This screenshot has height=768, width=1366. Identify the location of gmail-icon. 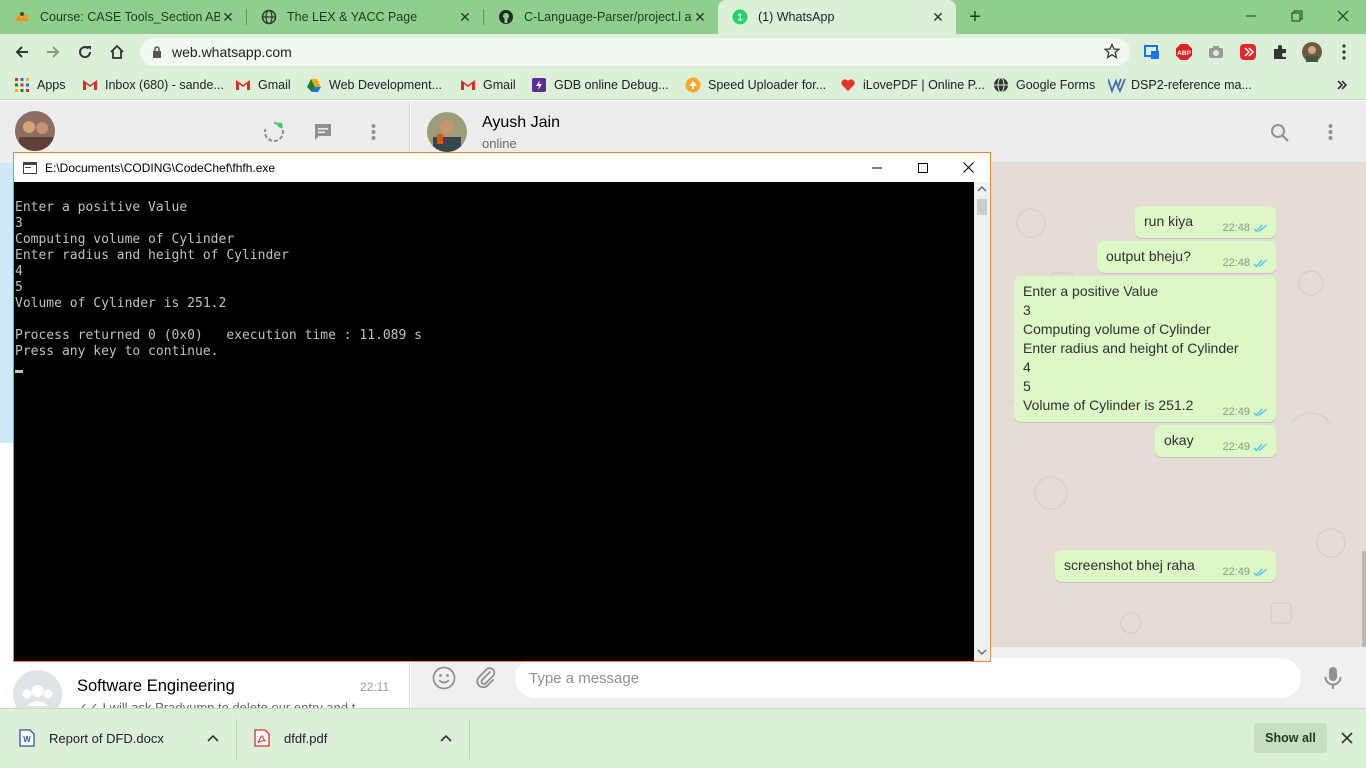
(243, 85).